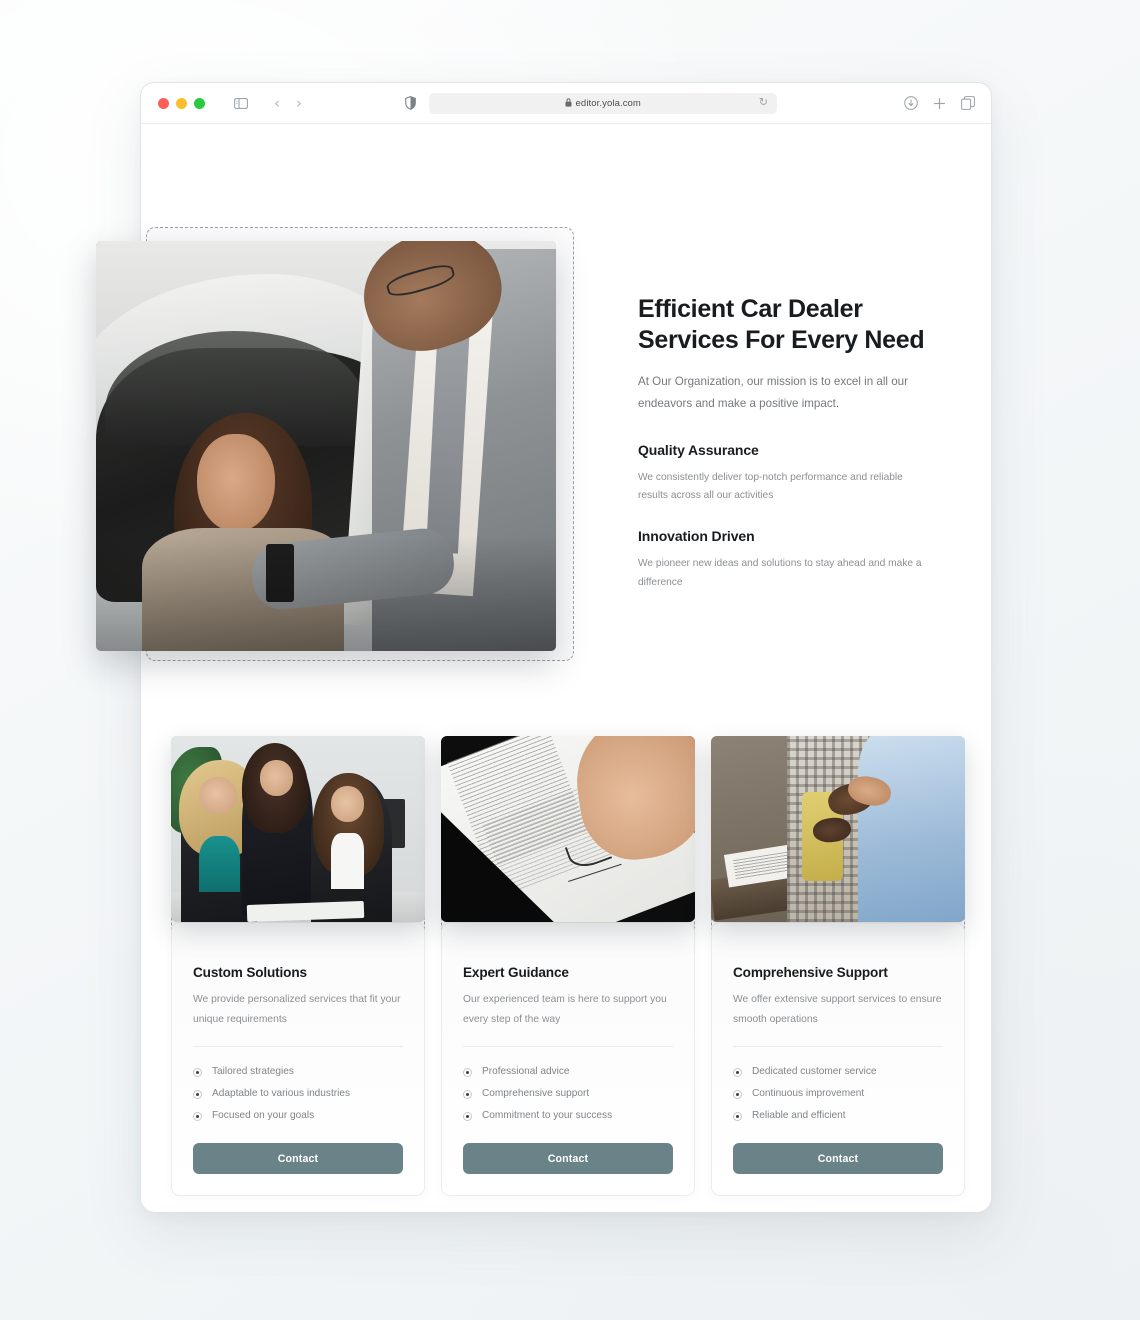 The image size is (1140, 1320). I want to click on card-title: Expert Guidance, so click(568, 972).